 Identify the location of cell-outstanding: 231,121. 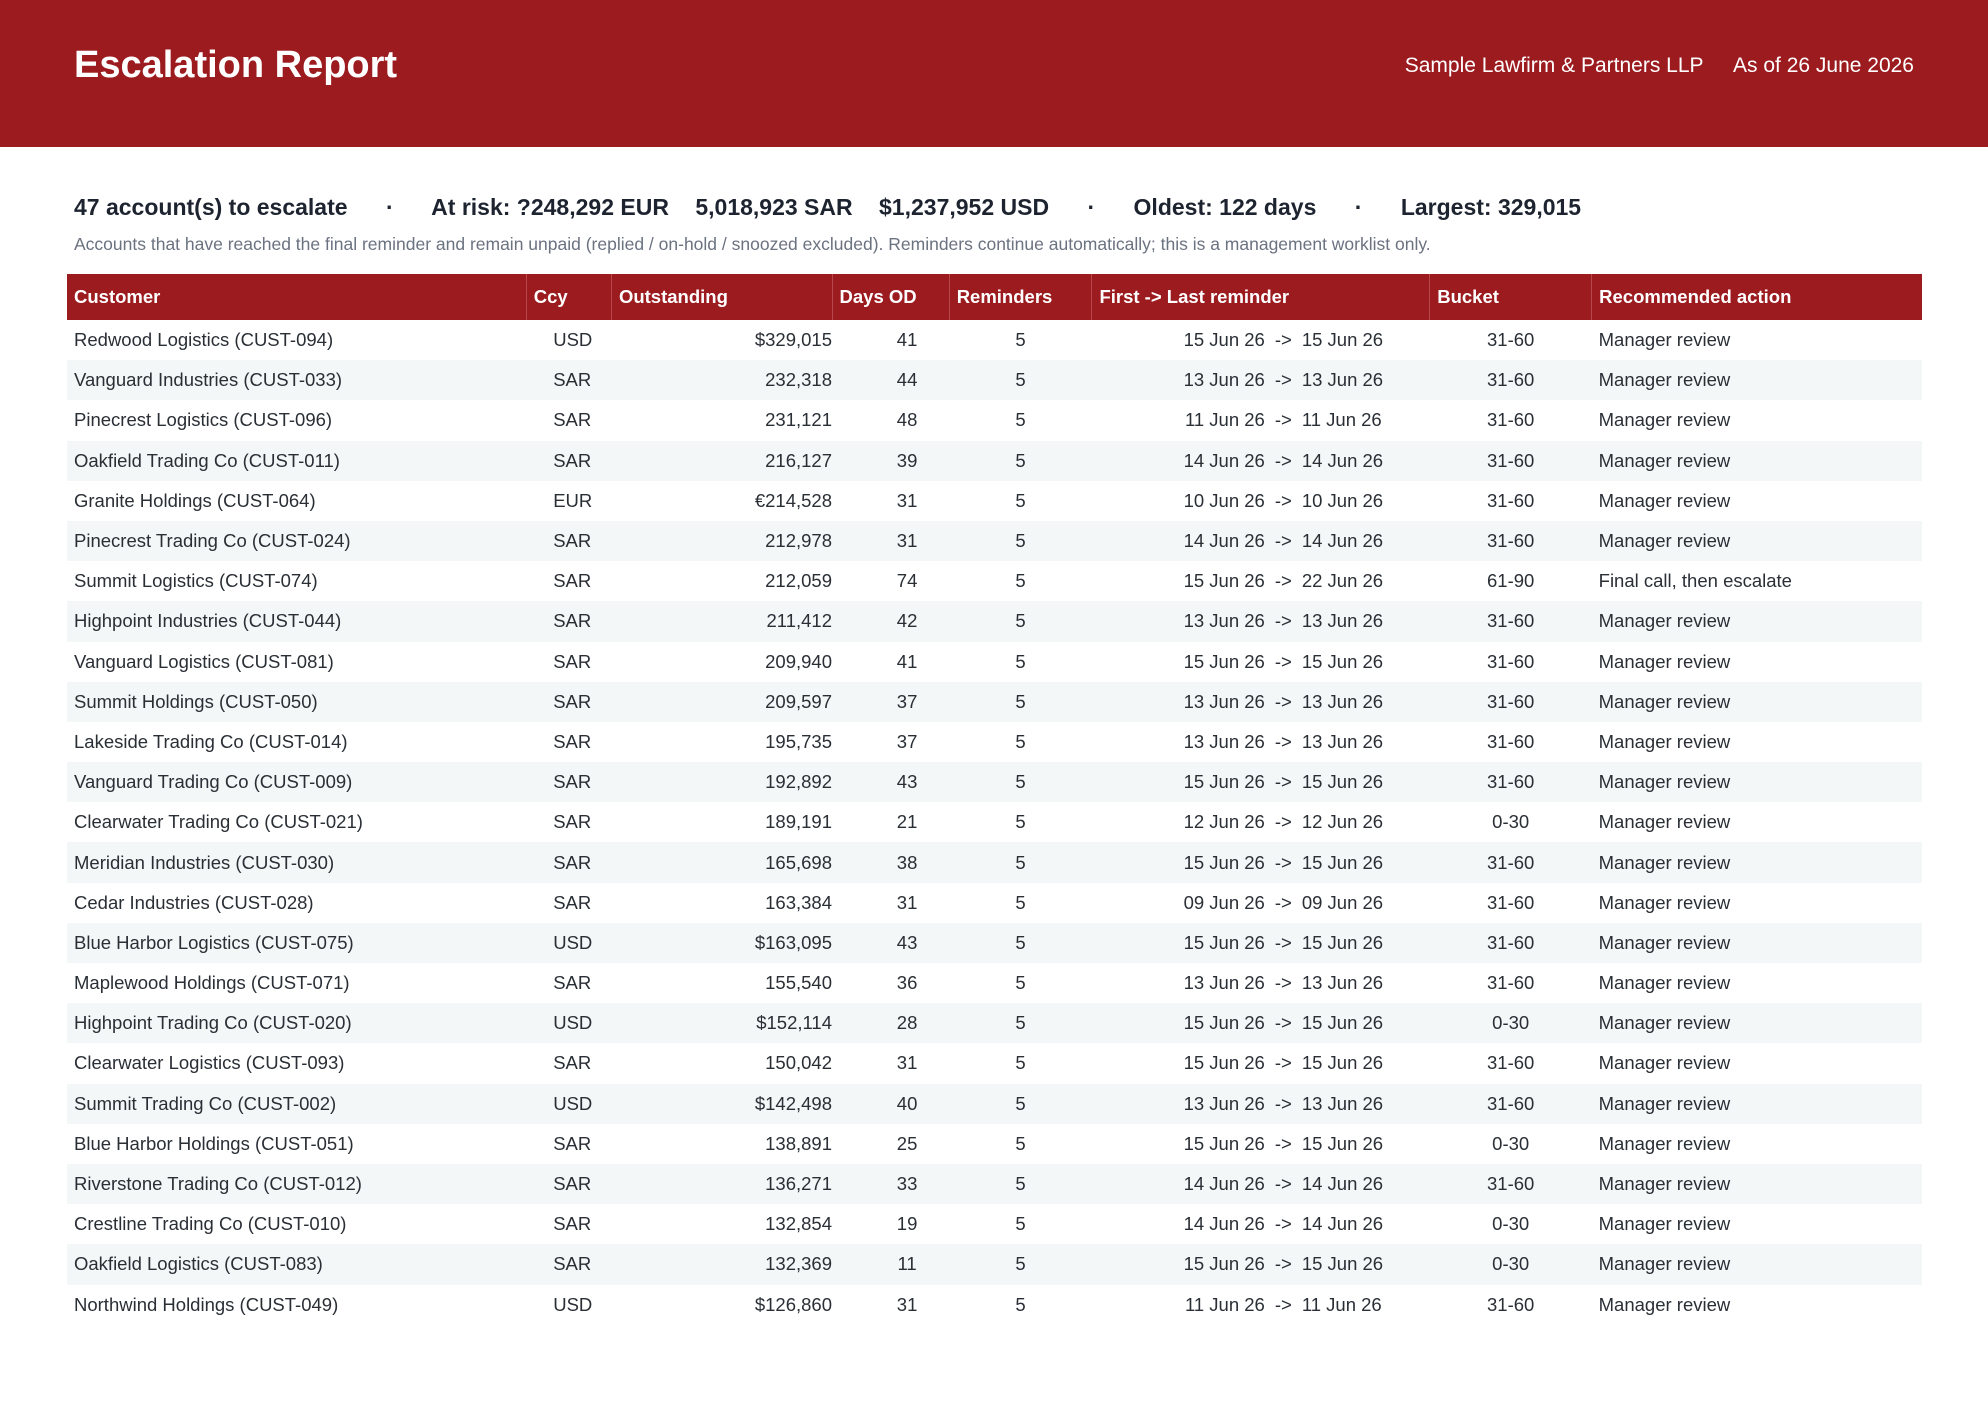
(798, 420).